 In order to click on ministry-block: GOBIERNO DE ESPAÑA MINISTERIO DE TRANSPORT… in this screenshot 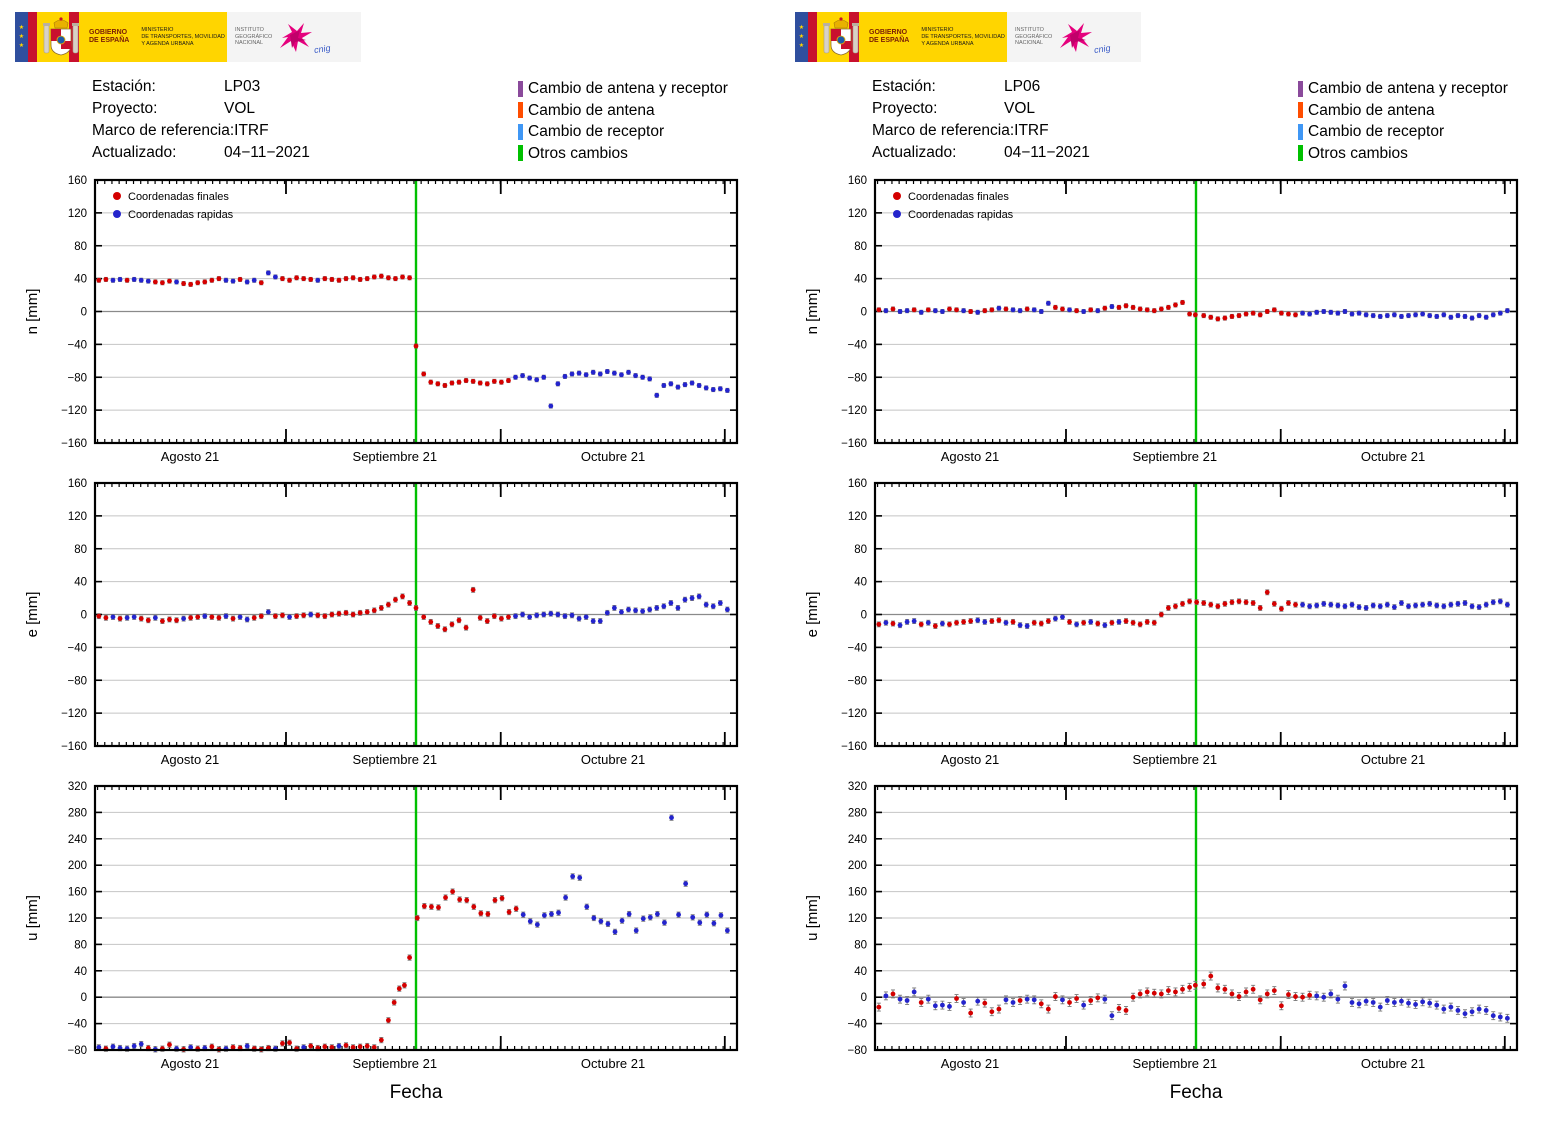, I will do `click(933, 37)`.